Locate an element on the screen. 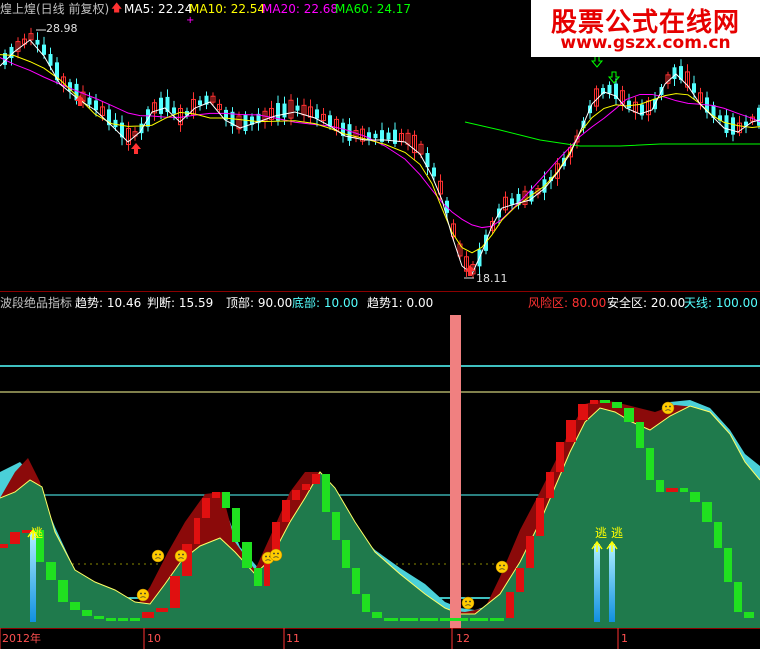 The height and width of the screenshot is (649, 760). high-price-label: 28.98 is located at coordinates (62, 28).